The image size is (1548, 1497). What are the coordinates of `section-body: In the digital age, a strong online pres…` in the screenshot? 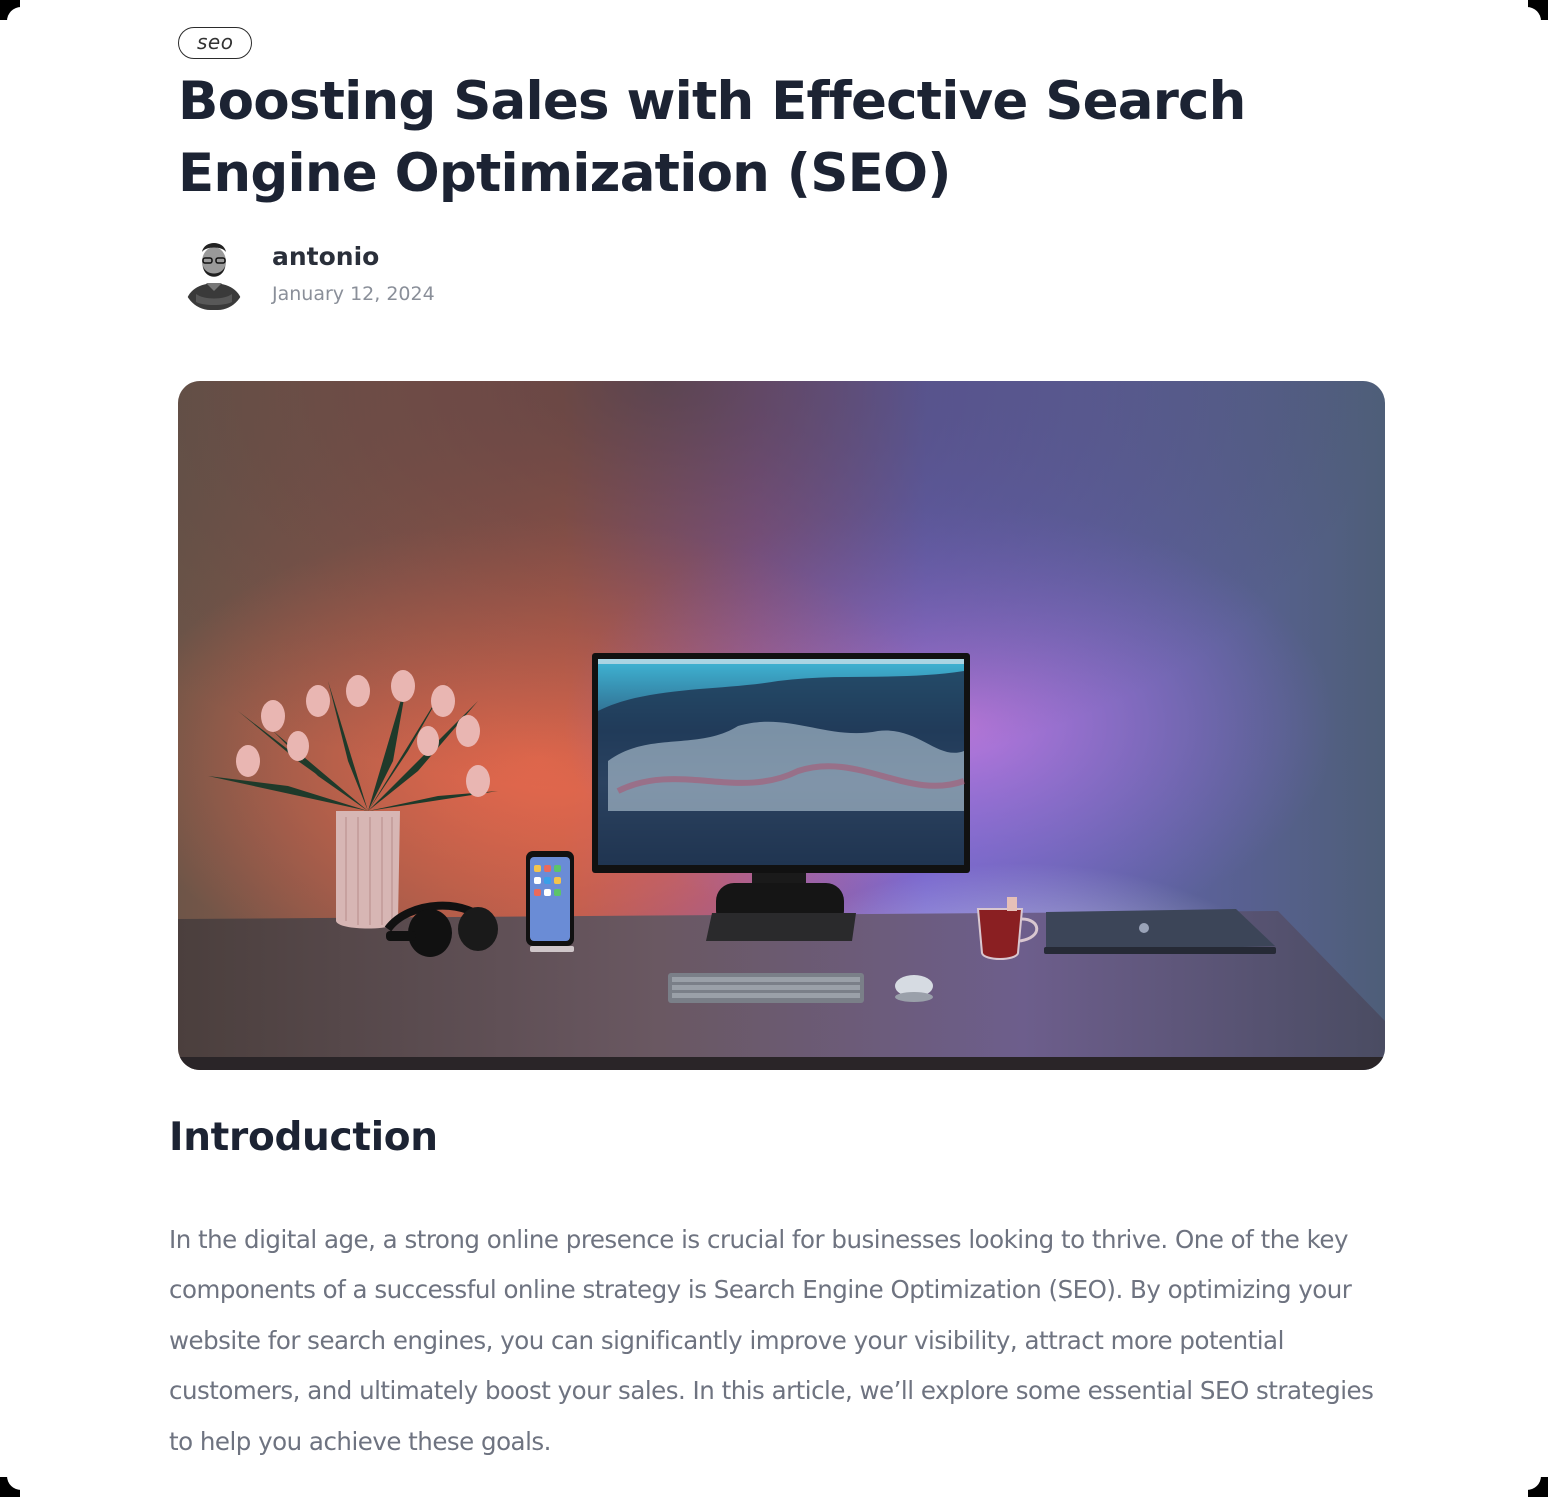 It's located at (771, 1340).